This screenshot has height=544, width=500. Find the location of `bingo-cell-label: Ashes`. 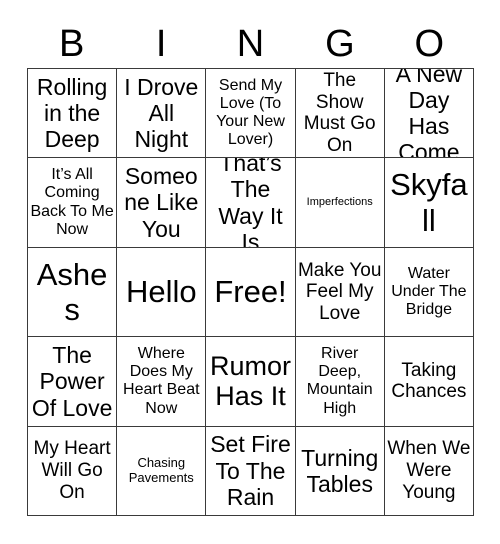

bingo-cell-label: Ashes is located at coordinates (72, 291).